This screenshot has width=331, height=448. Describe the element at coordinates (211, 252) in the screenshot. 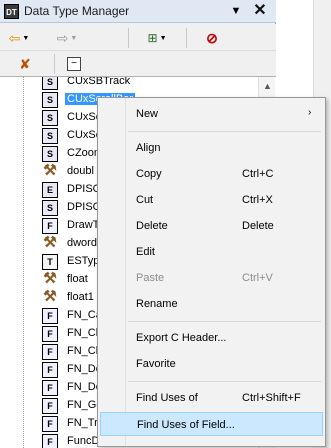

I see `menu-item-edit: Edit` at that location.